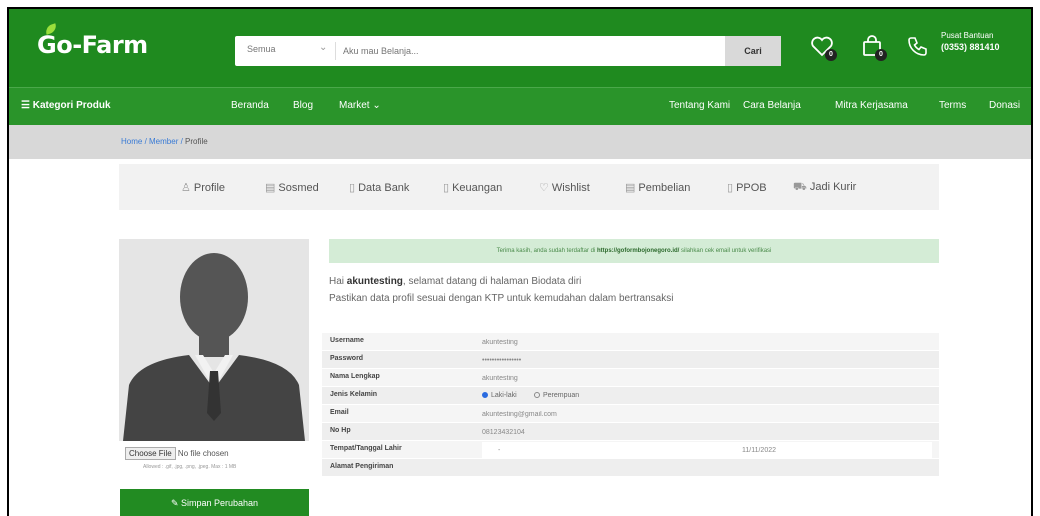 Image resolution: width=1040 pixels, height=516 pixels. I want to click on file-upload: Choose File No file chosen, so click(177, 453).